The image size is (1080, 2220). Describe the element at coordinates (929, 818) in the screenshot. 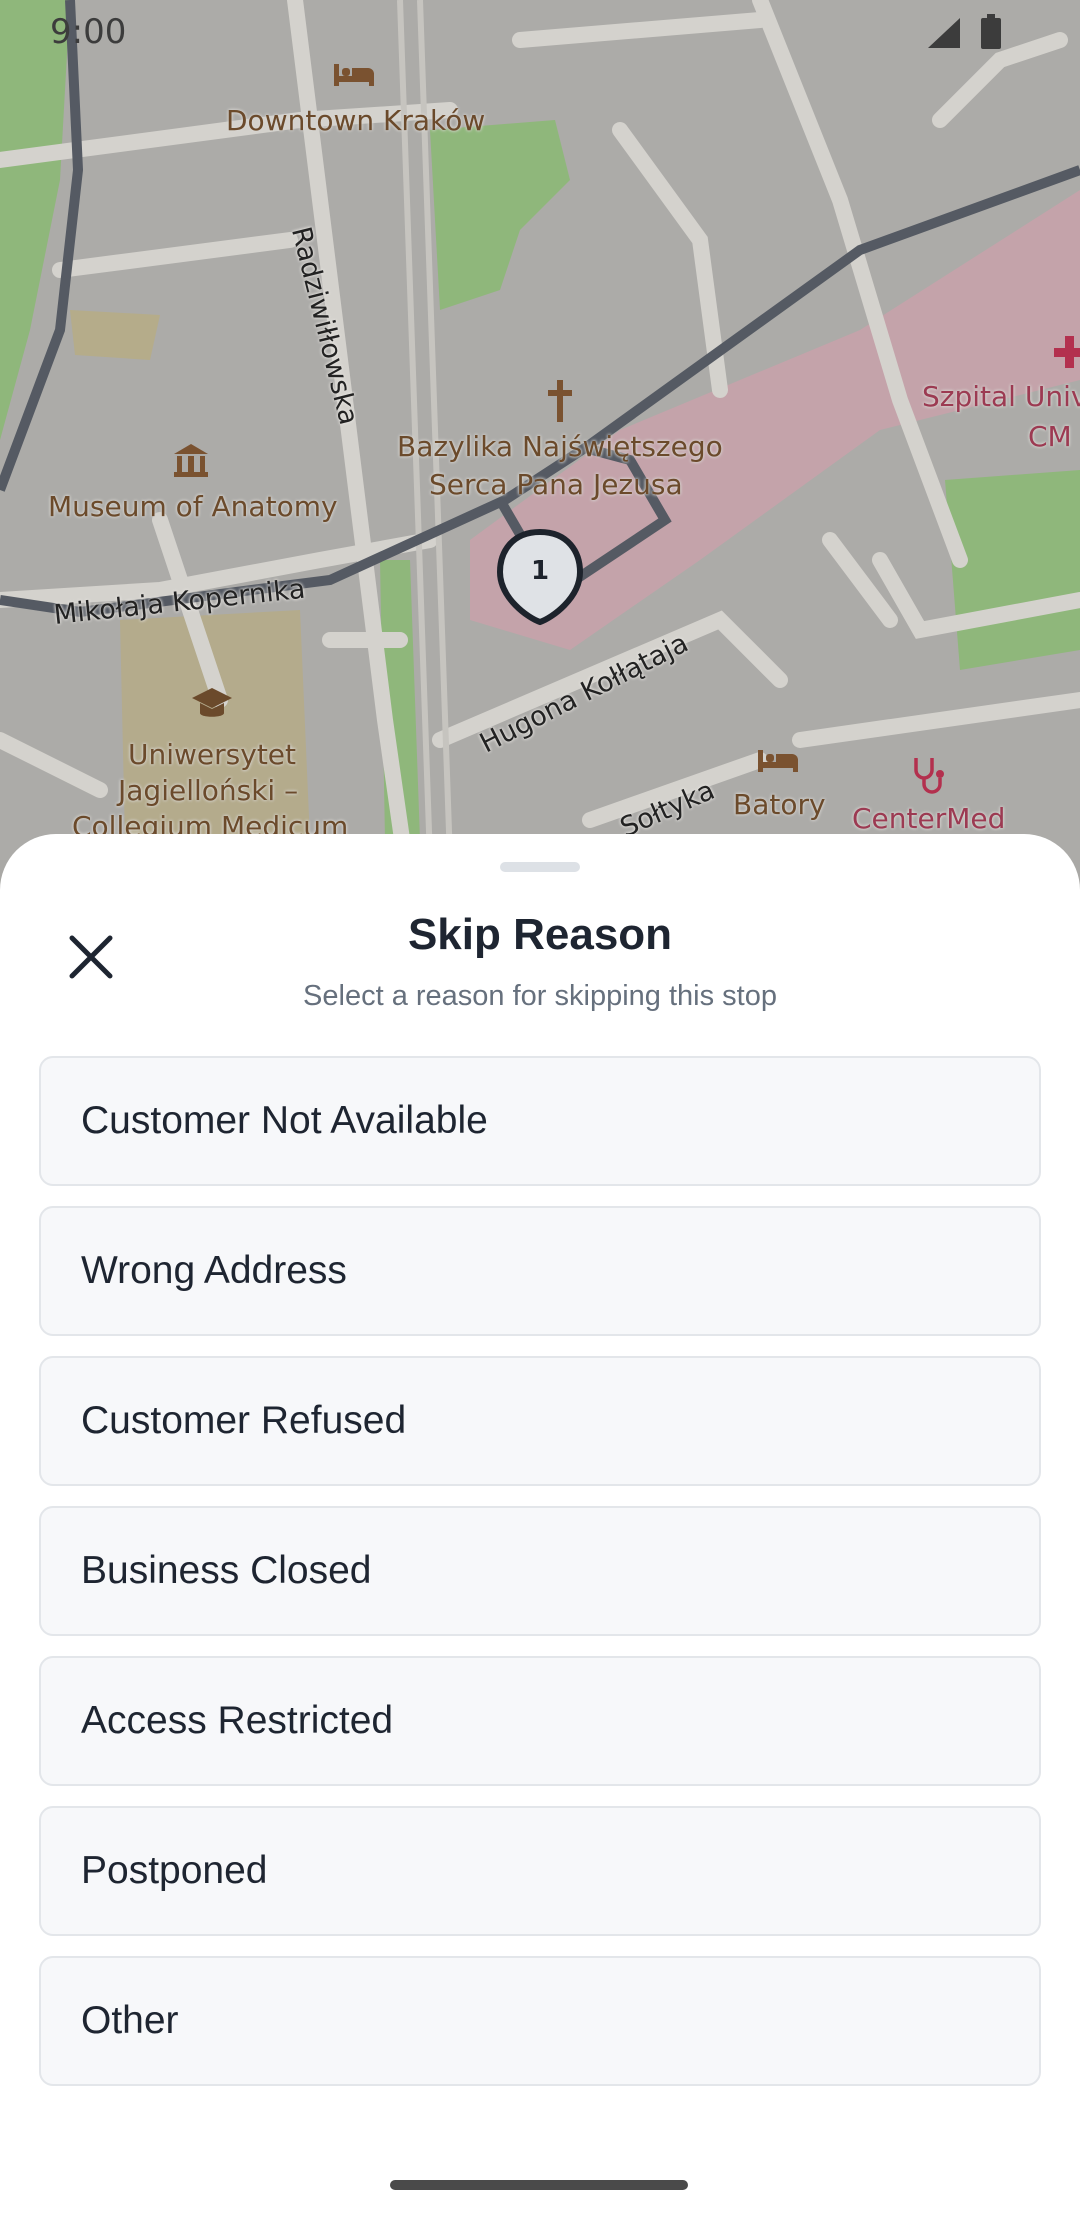

I see `map-label-centermed: CenterMed` at that location.